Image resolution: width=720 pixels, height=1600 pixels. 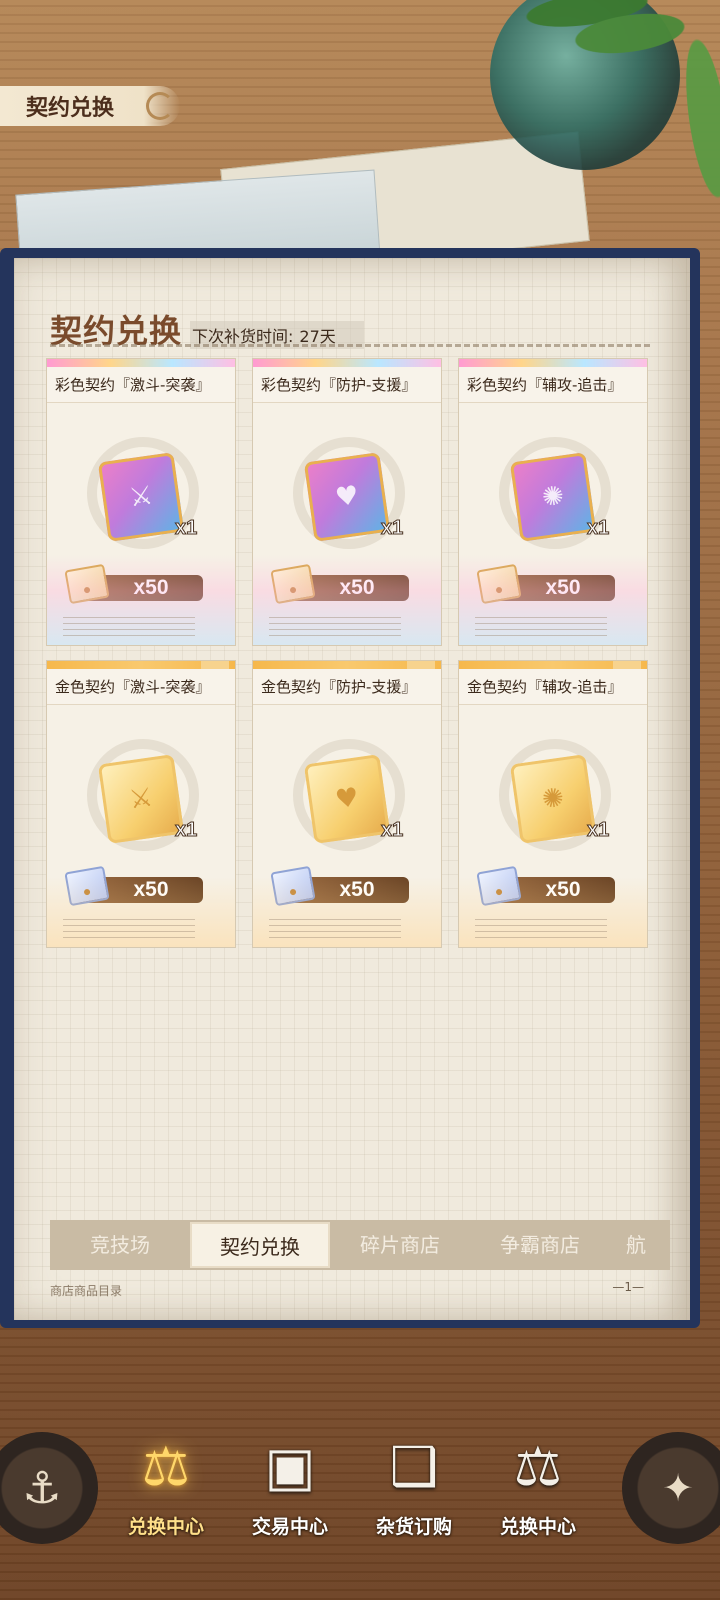 What do you see at coordinates (141, 385) in the screenshot?
I see `card-name: 彩色契约『激斗-突袭』` at bounding box center [141, 385].